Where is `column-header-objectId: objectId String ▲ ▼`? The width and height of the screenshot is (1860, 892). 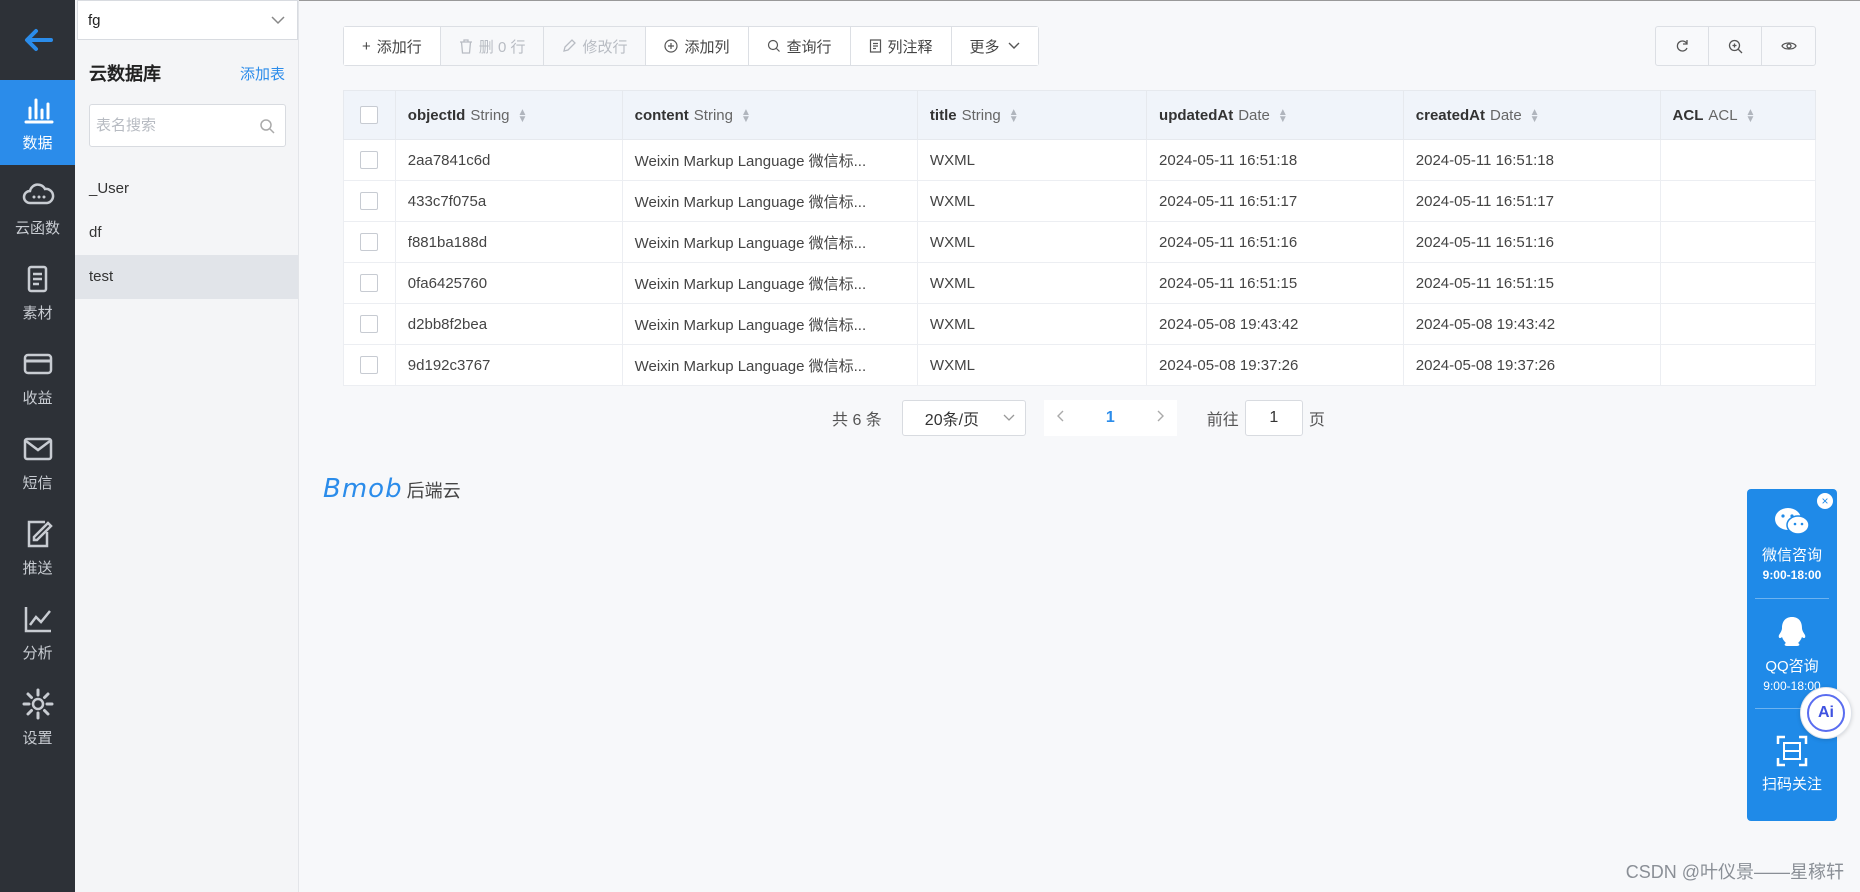
column-header-objectId: objectId String ▲ ▼ is located at coordinates (508, 115).